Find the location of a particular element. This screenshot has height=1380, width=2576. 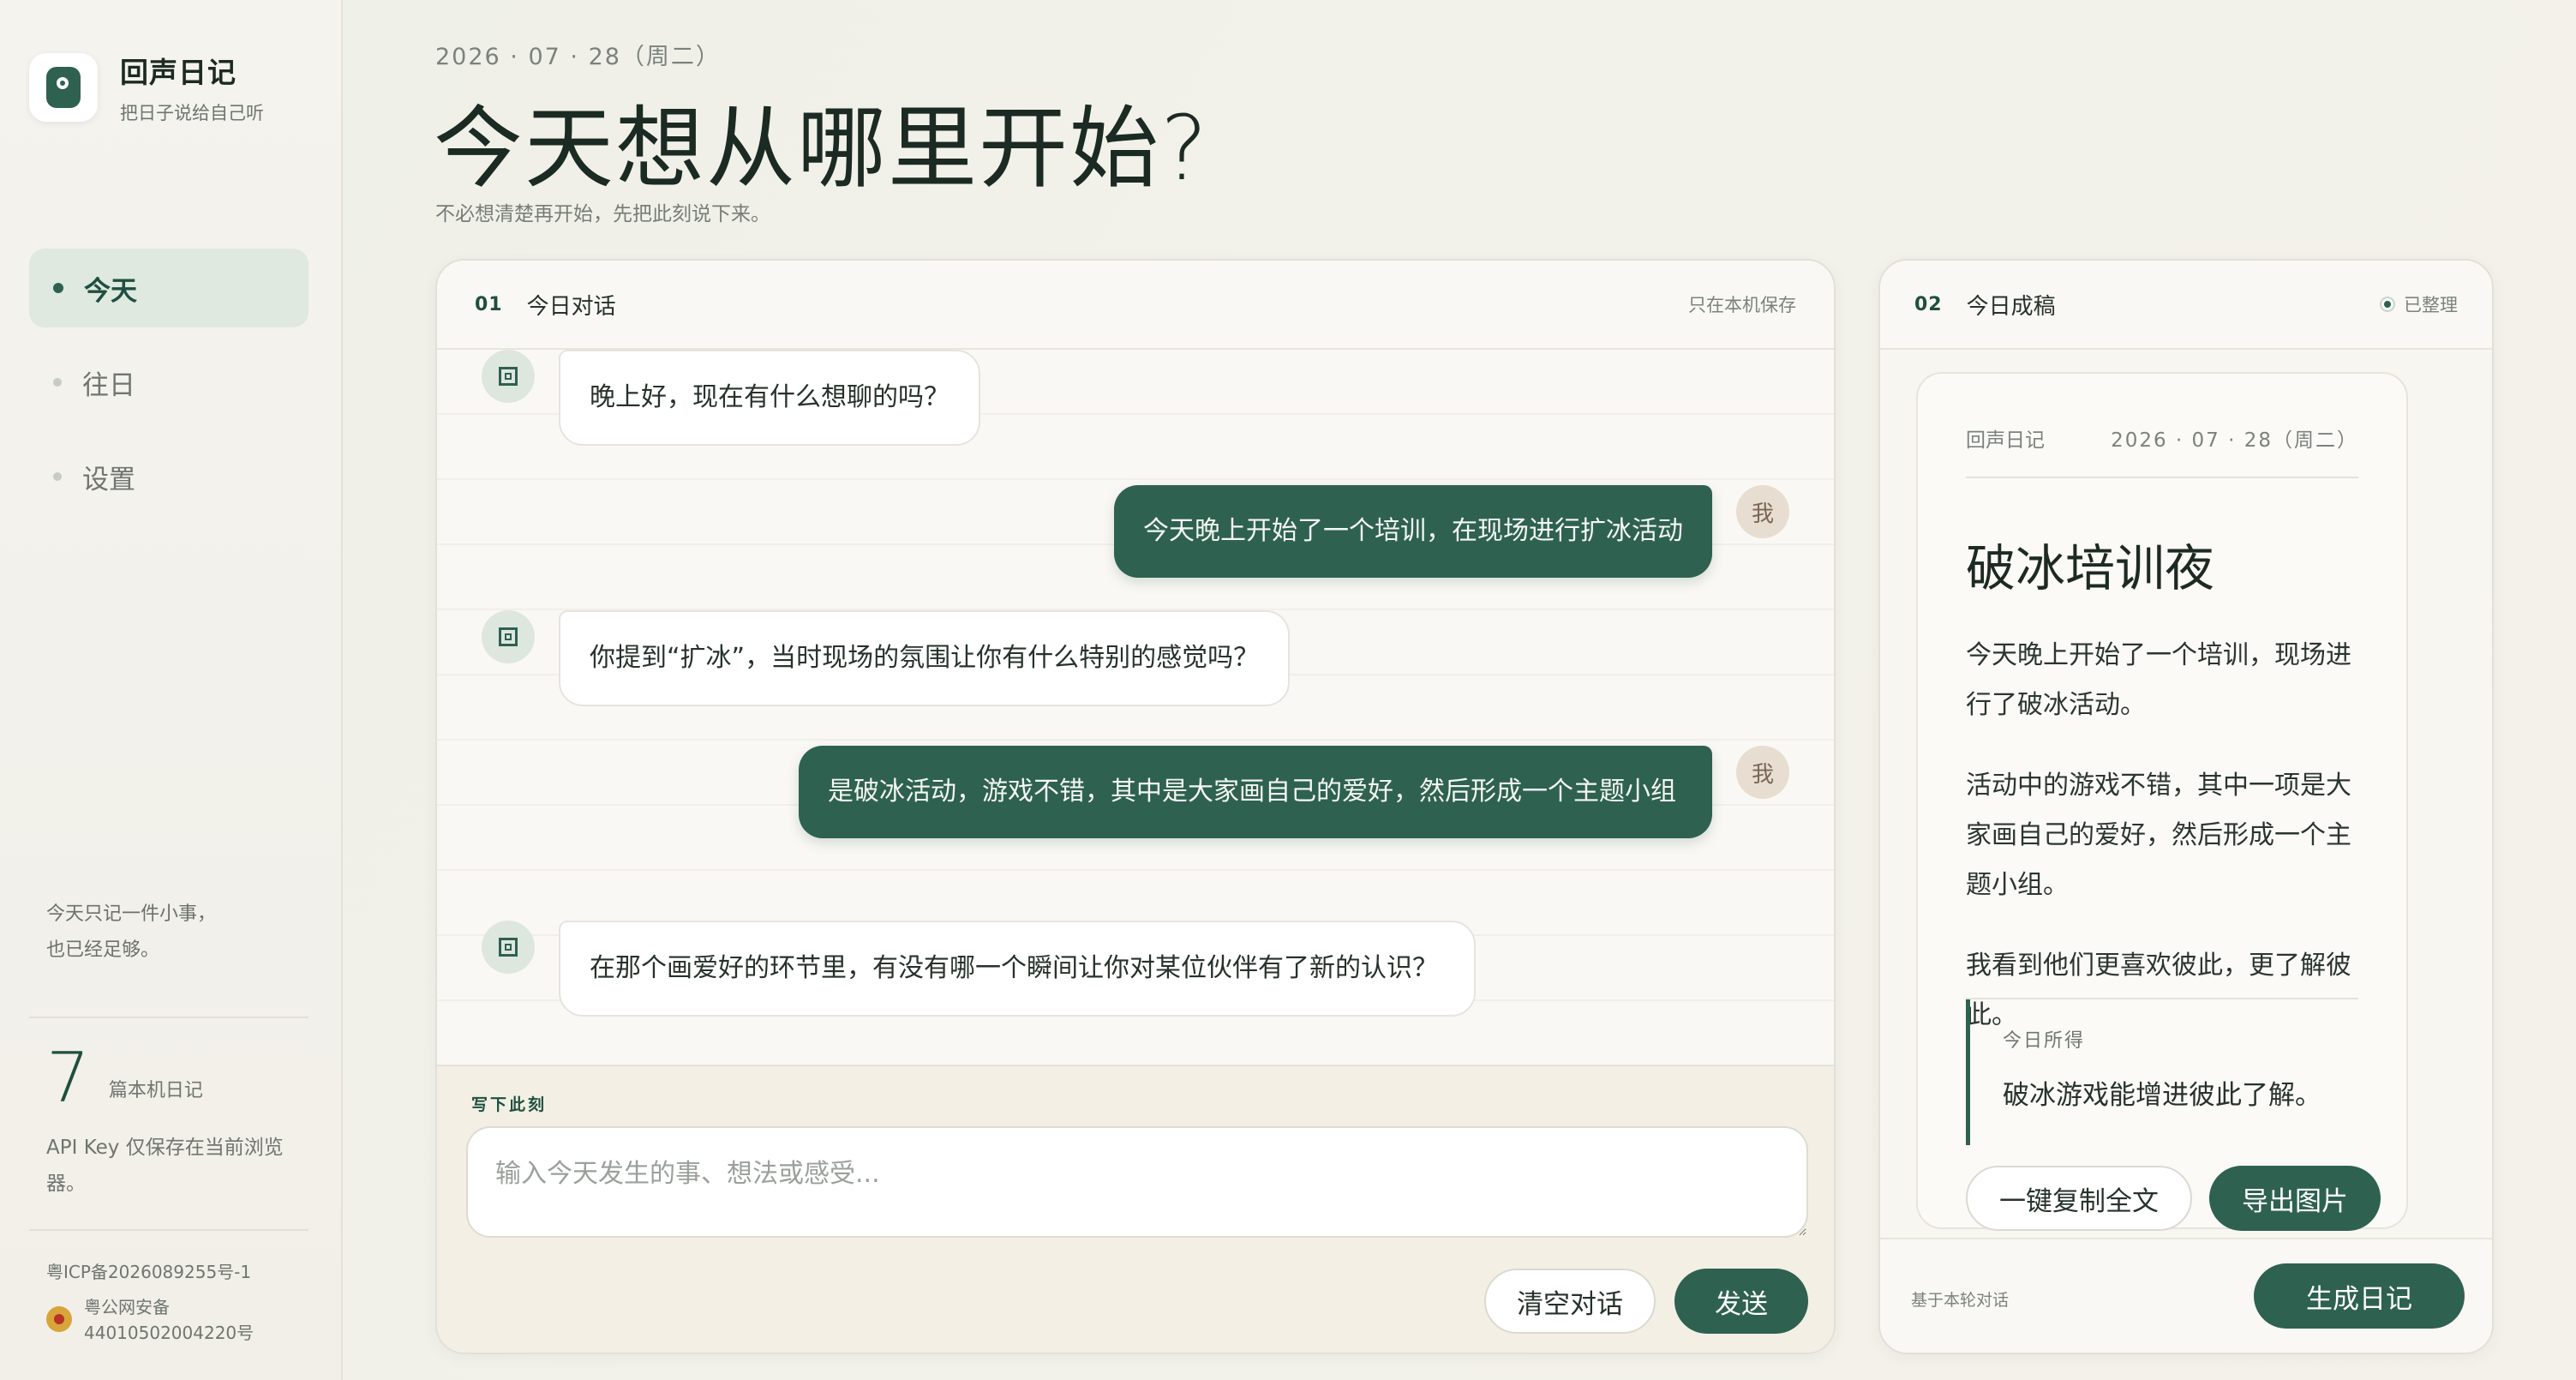

app-tagline: 把日子说给自己听 is located at coordinates (192, 113).